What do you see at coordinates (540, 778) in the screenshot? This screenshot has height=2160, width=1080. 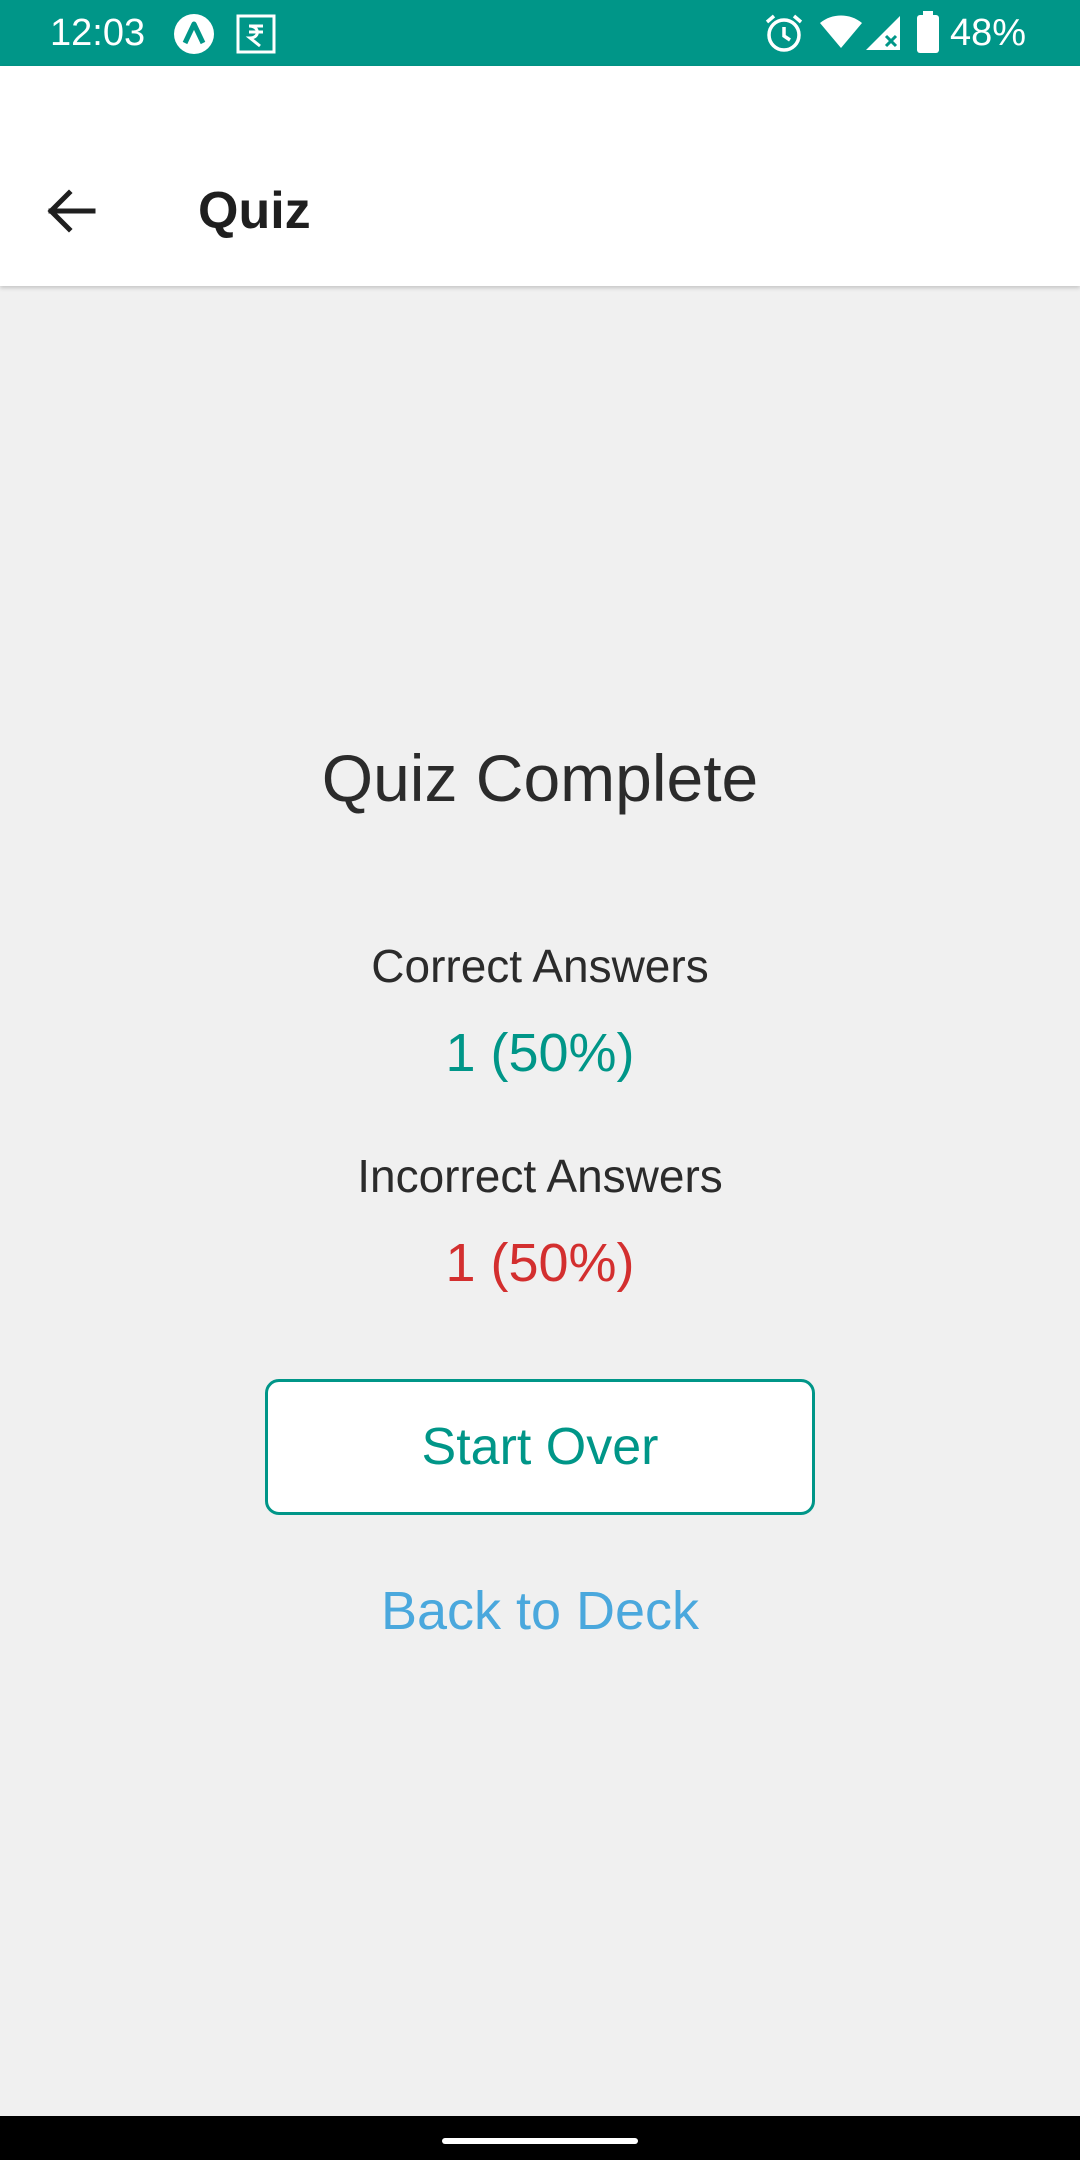 I see `quiz-complete-heading: Quiz Complete` at bounding box center [540, 778].